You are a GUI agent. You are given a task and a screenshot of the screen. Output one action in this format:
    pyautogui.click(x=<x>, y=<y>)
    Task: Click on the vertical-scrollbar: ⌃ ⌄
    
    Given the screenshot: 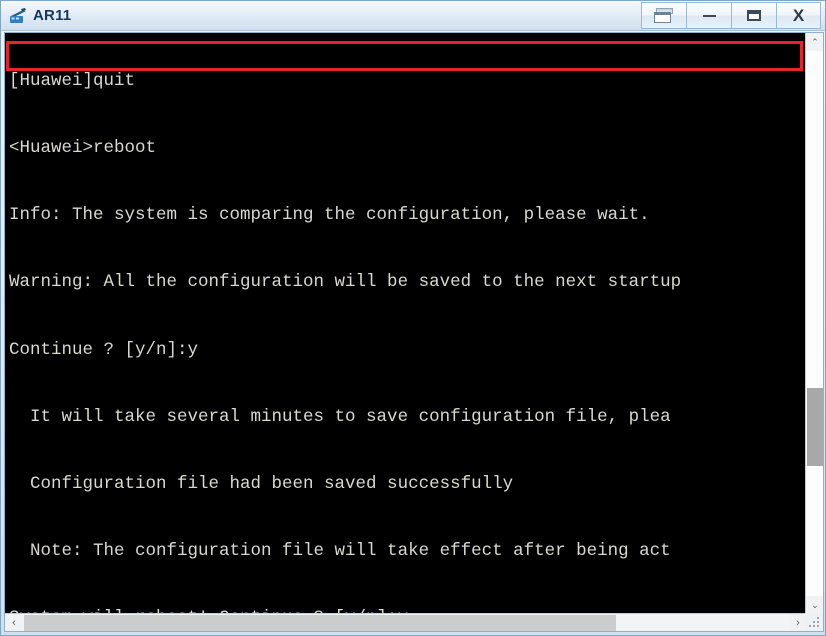 What is the action you would take?
    pyautogui.click(x=814, y=323)
    